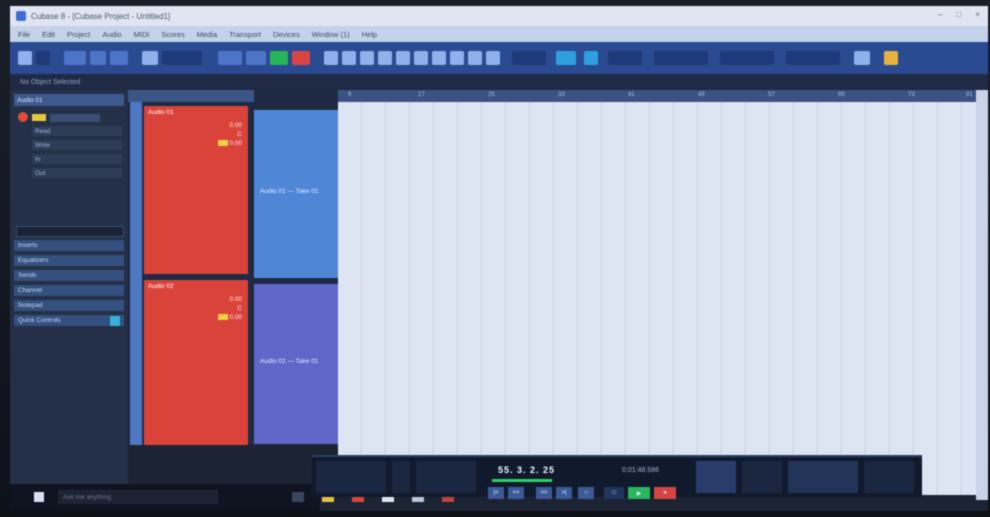 The image size is (990, 517). I want to click on automation-select, so click(182, 58).